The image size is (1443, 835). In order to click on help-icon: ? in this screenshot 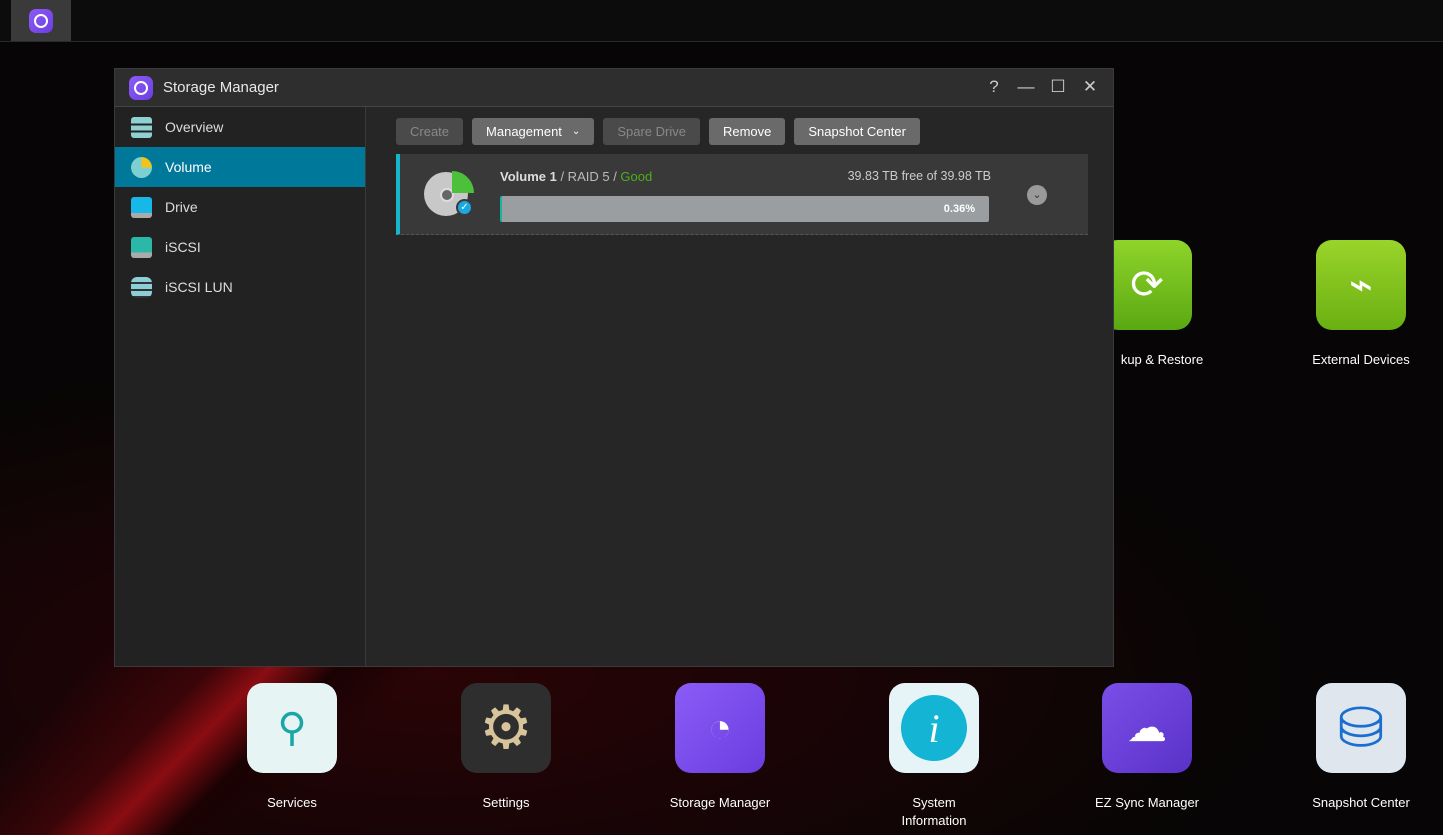, I will do `click(994, 87)`.